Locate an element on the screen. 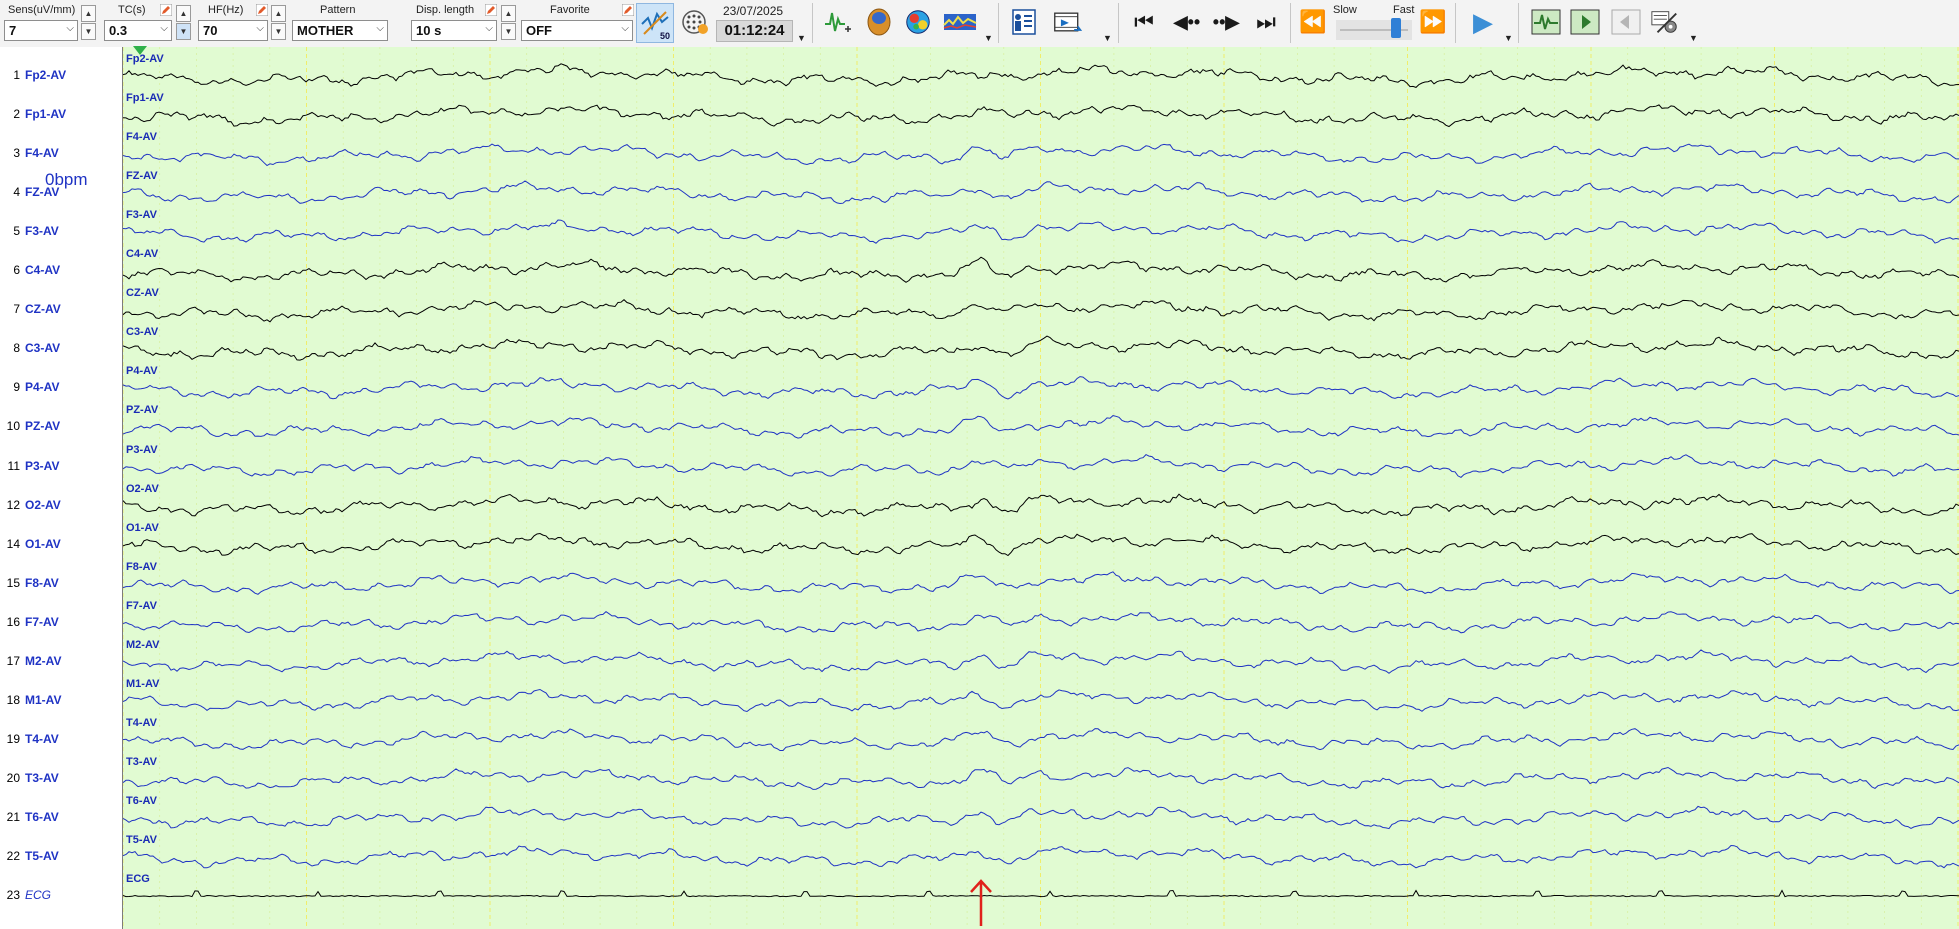 The height and width of the screenshot is (929, 1959). channel-name: M2-AV is located at coordinates (43, 661).